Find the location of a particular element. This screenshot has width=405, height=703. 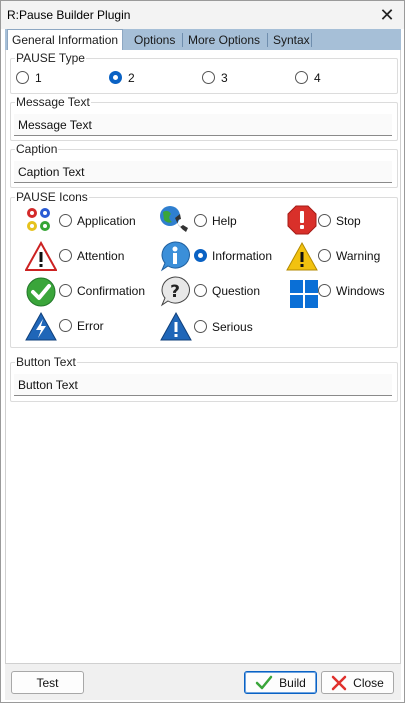

icon-radio-windows is located at coordinates (324, 290).